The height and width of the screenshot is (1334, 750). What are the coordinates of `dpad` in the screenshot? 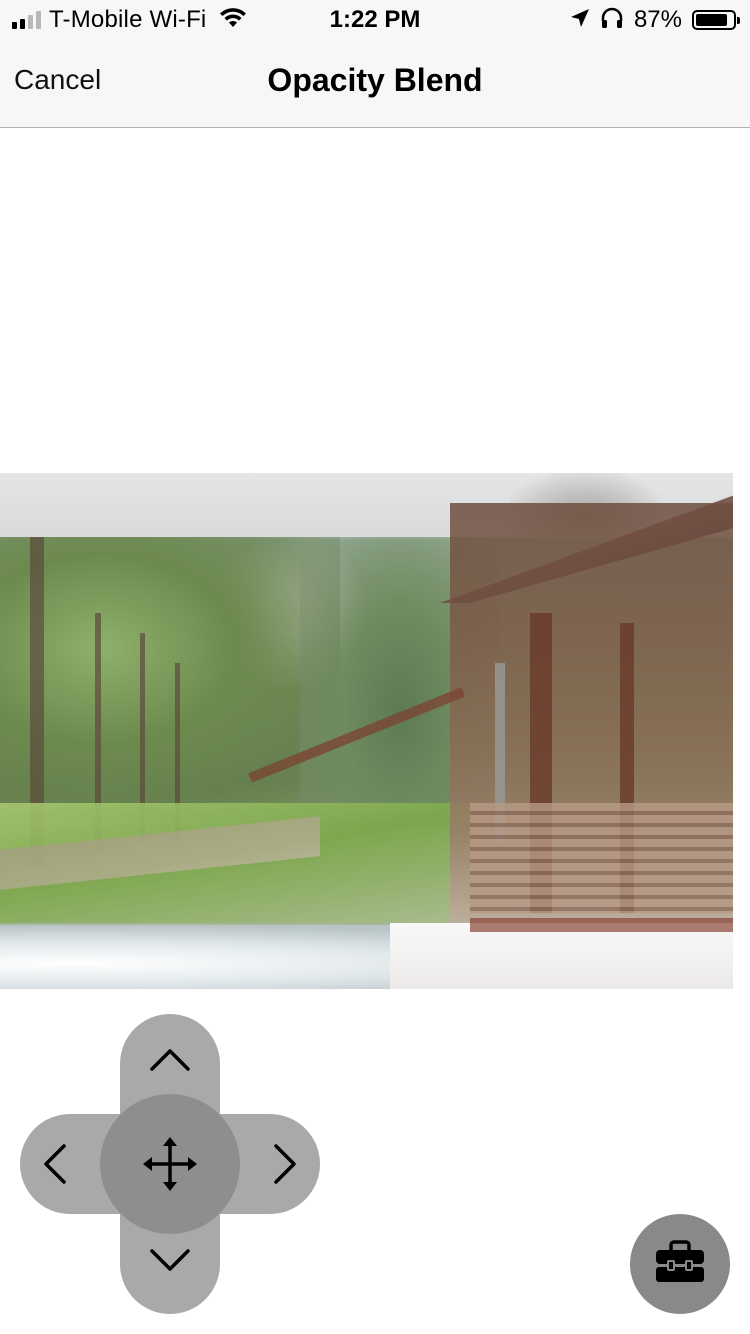 It's located at (170, 1164).